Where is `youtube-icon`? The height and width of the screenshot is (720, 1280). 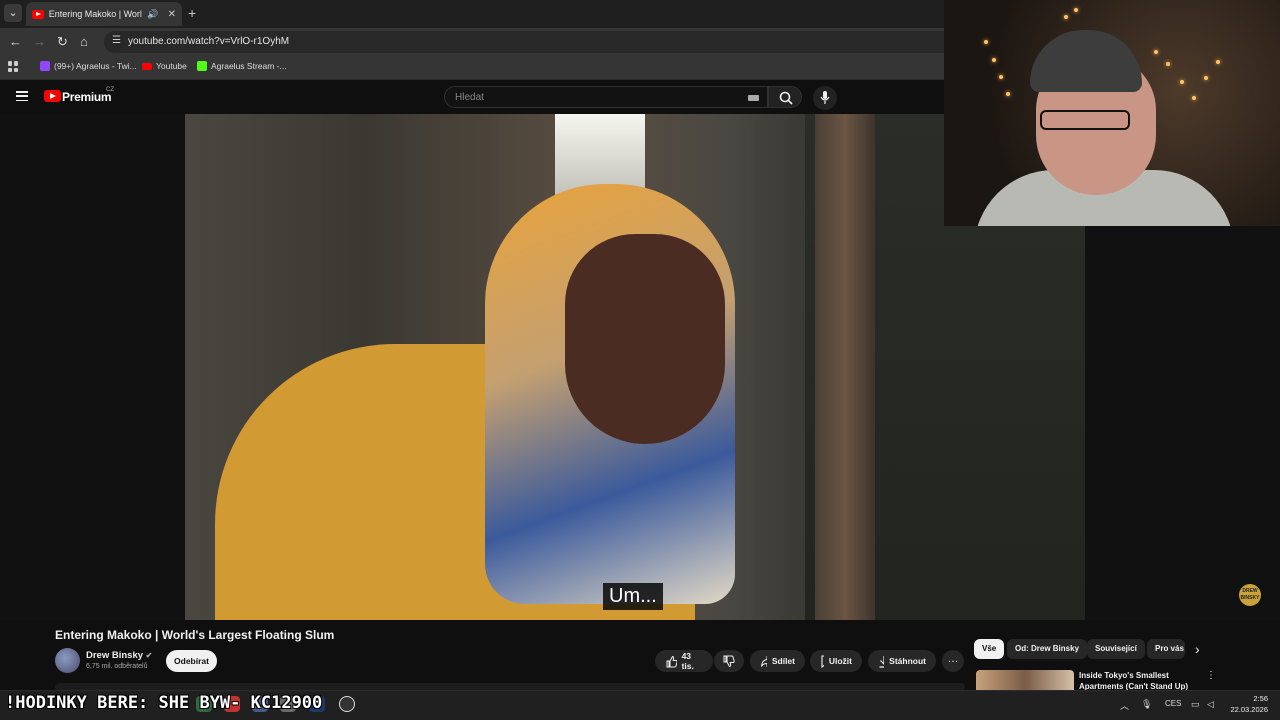 youtube-icon is located at coordinates (147, 66).